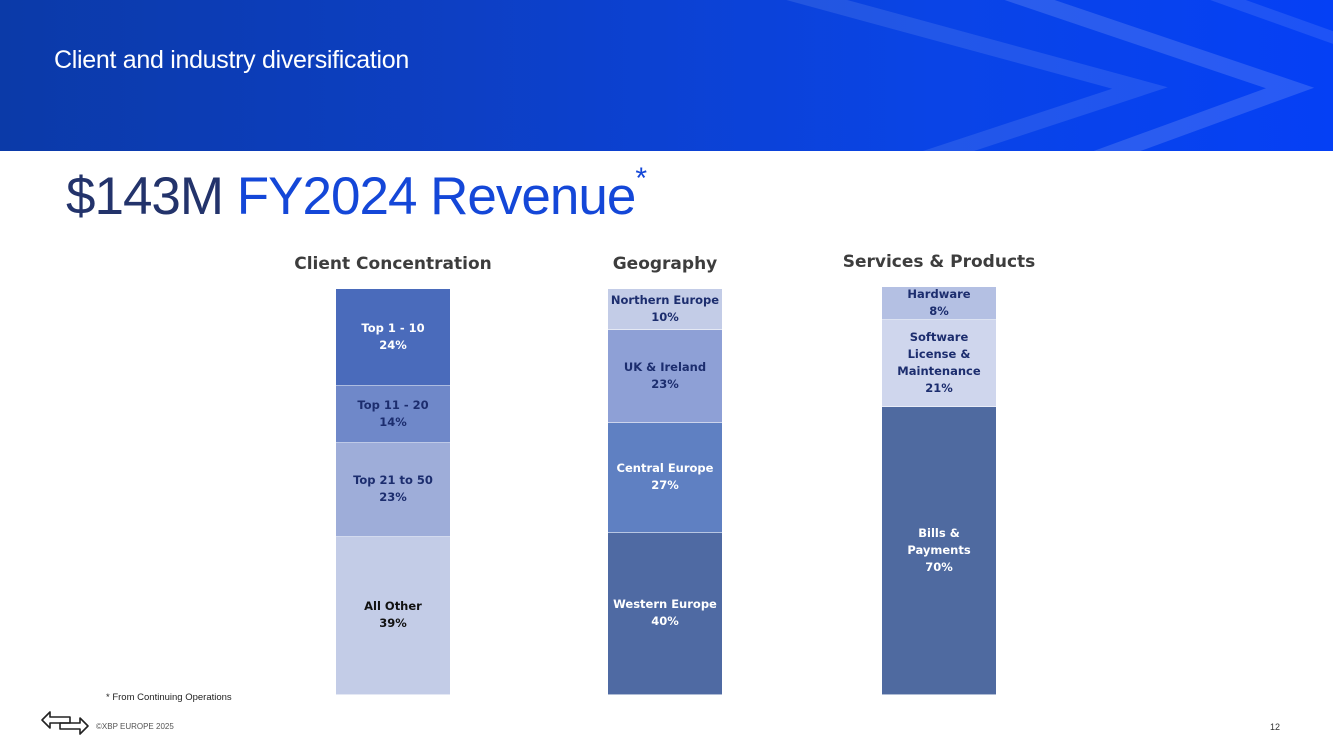  What do you see at coordinates (393, 480) in the screenshot?
I see `segment-label: Top 21 to 50` at bounding box center [393, 480].